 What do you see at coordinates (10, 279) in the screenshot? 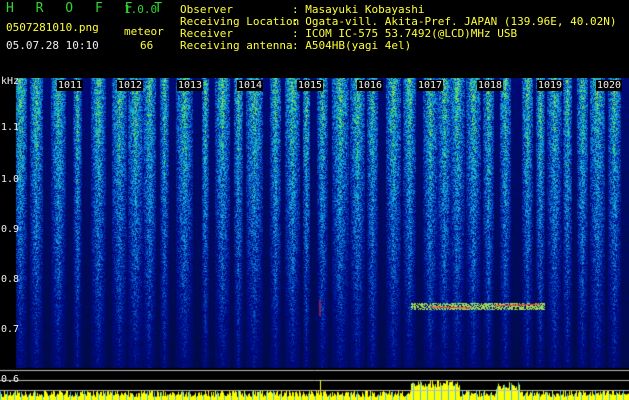
I see `y-tick-label: 0.8` at bounding box center [10, 279].